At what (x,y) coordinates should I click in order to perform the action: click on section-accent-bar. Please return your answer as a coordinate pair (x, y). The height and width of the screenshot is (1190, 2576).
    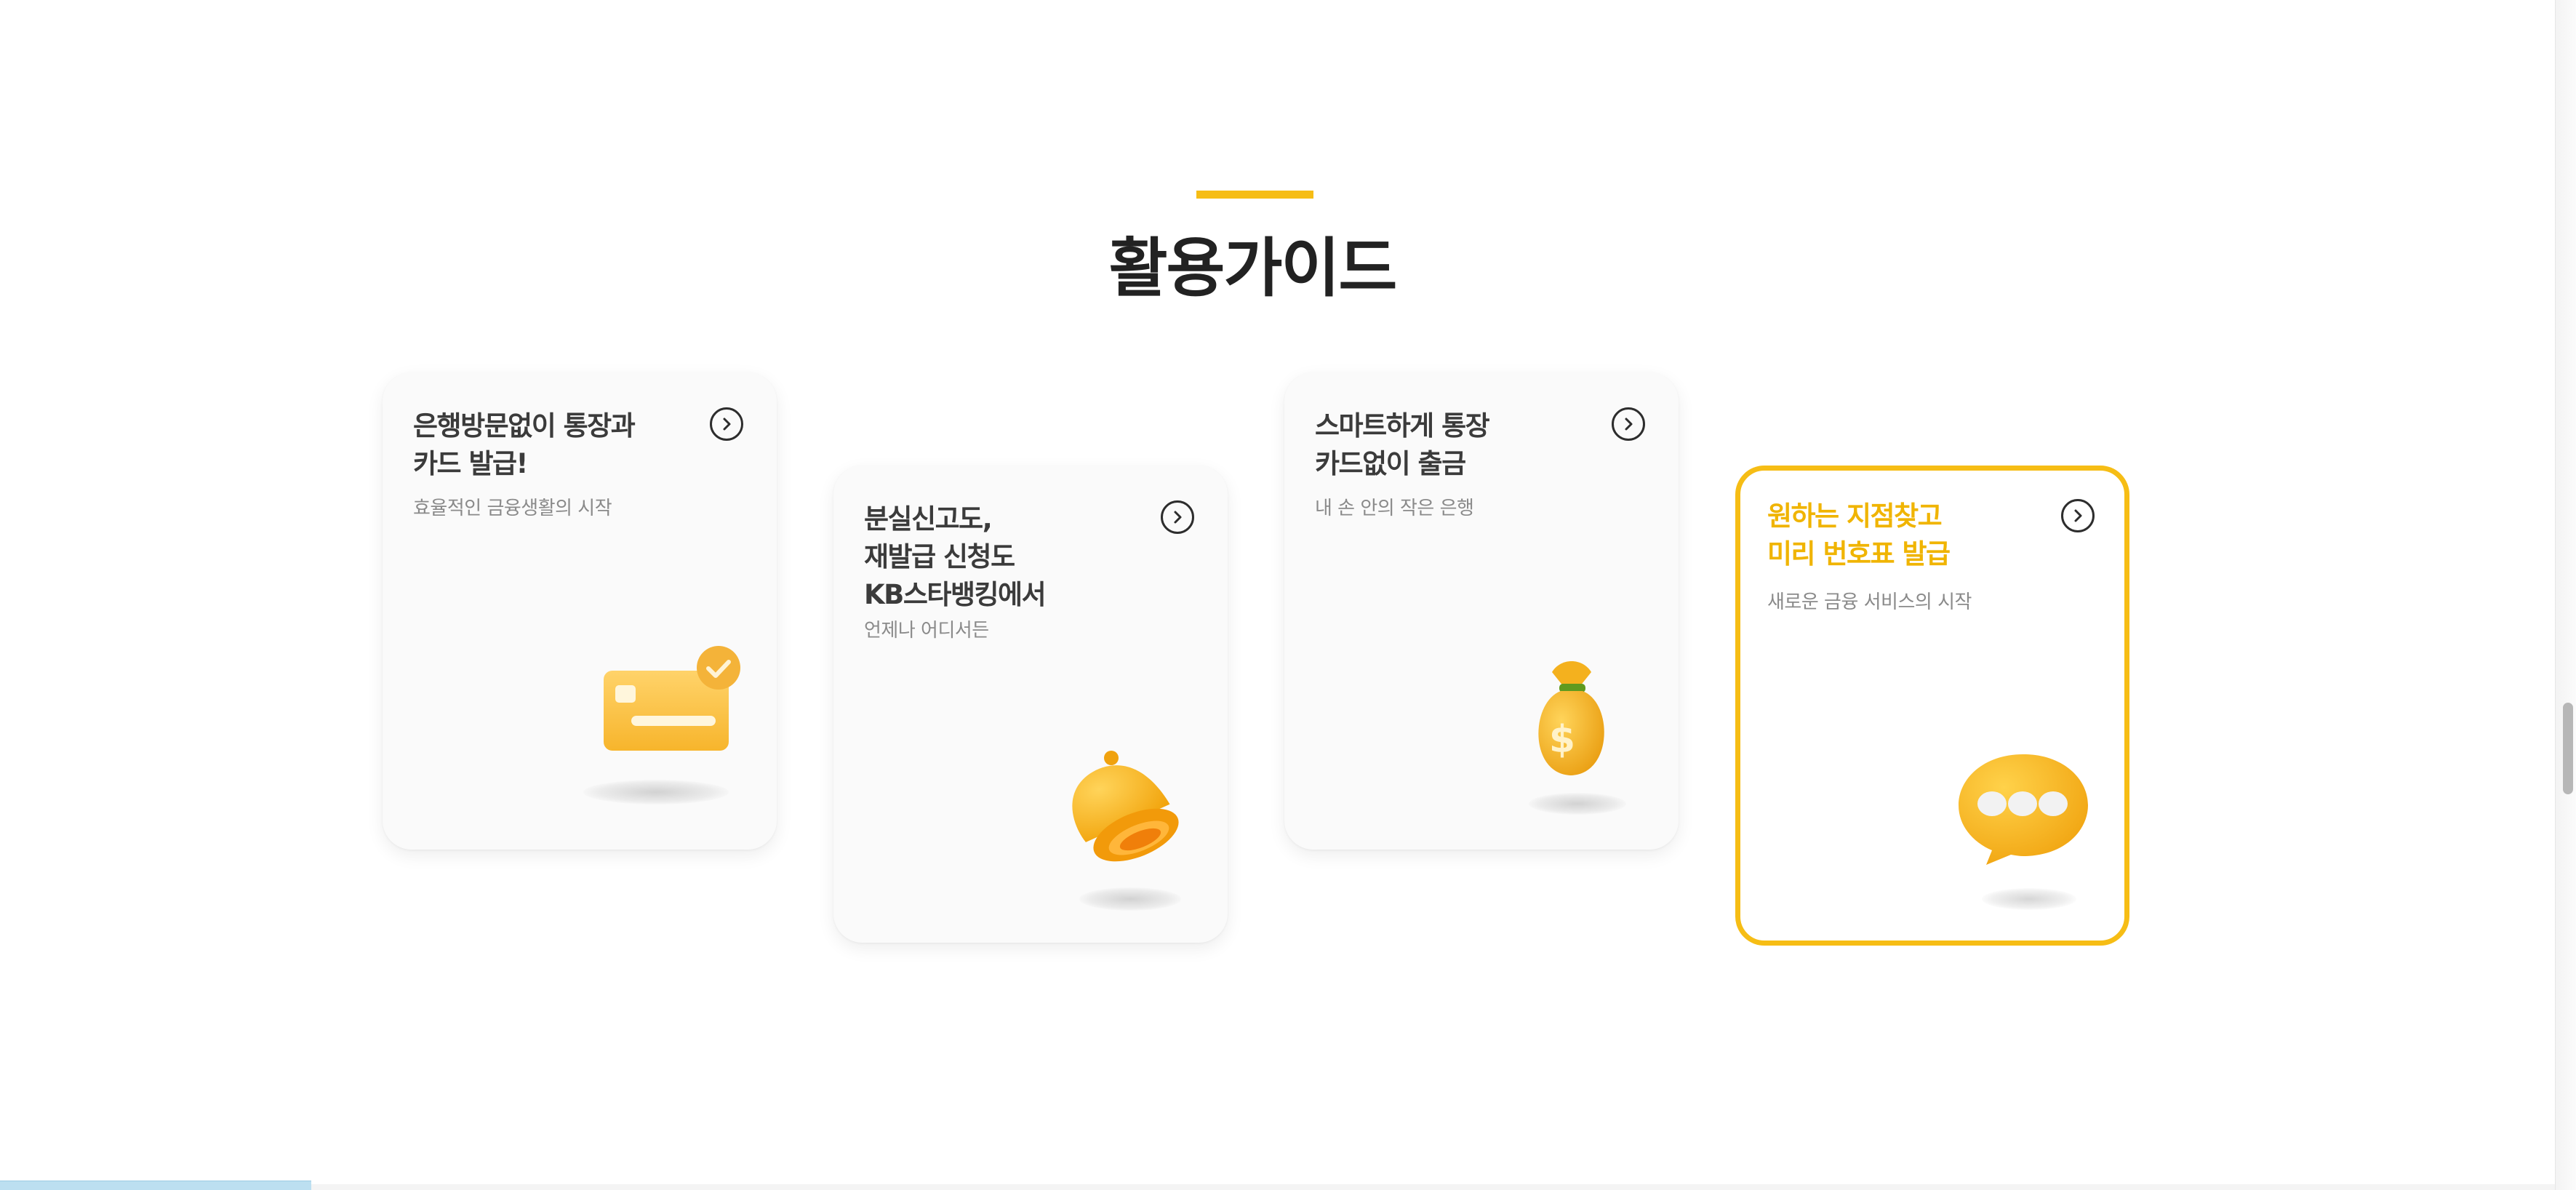
    Looking at the image, I should click on (1254, 195).